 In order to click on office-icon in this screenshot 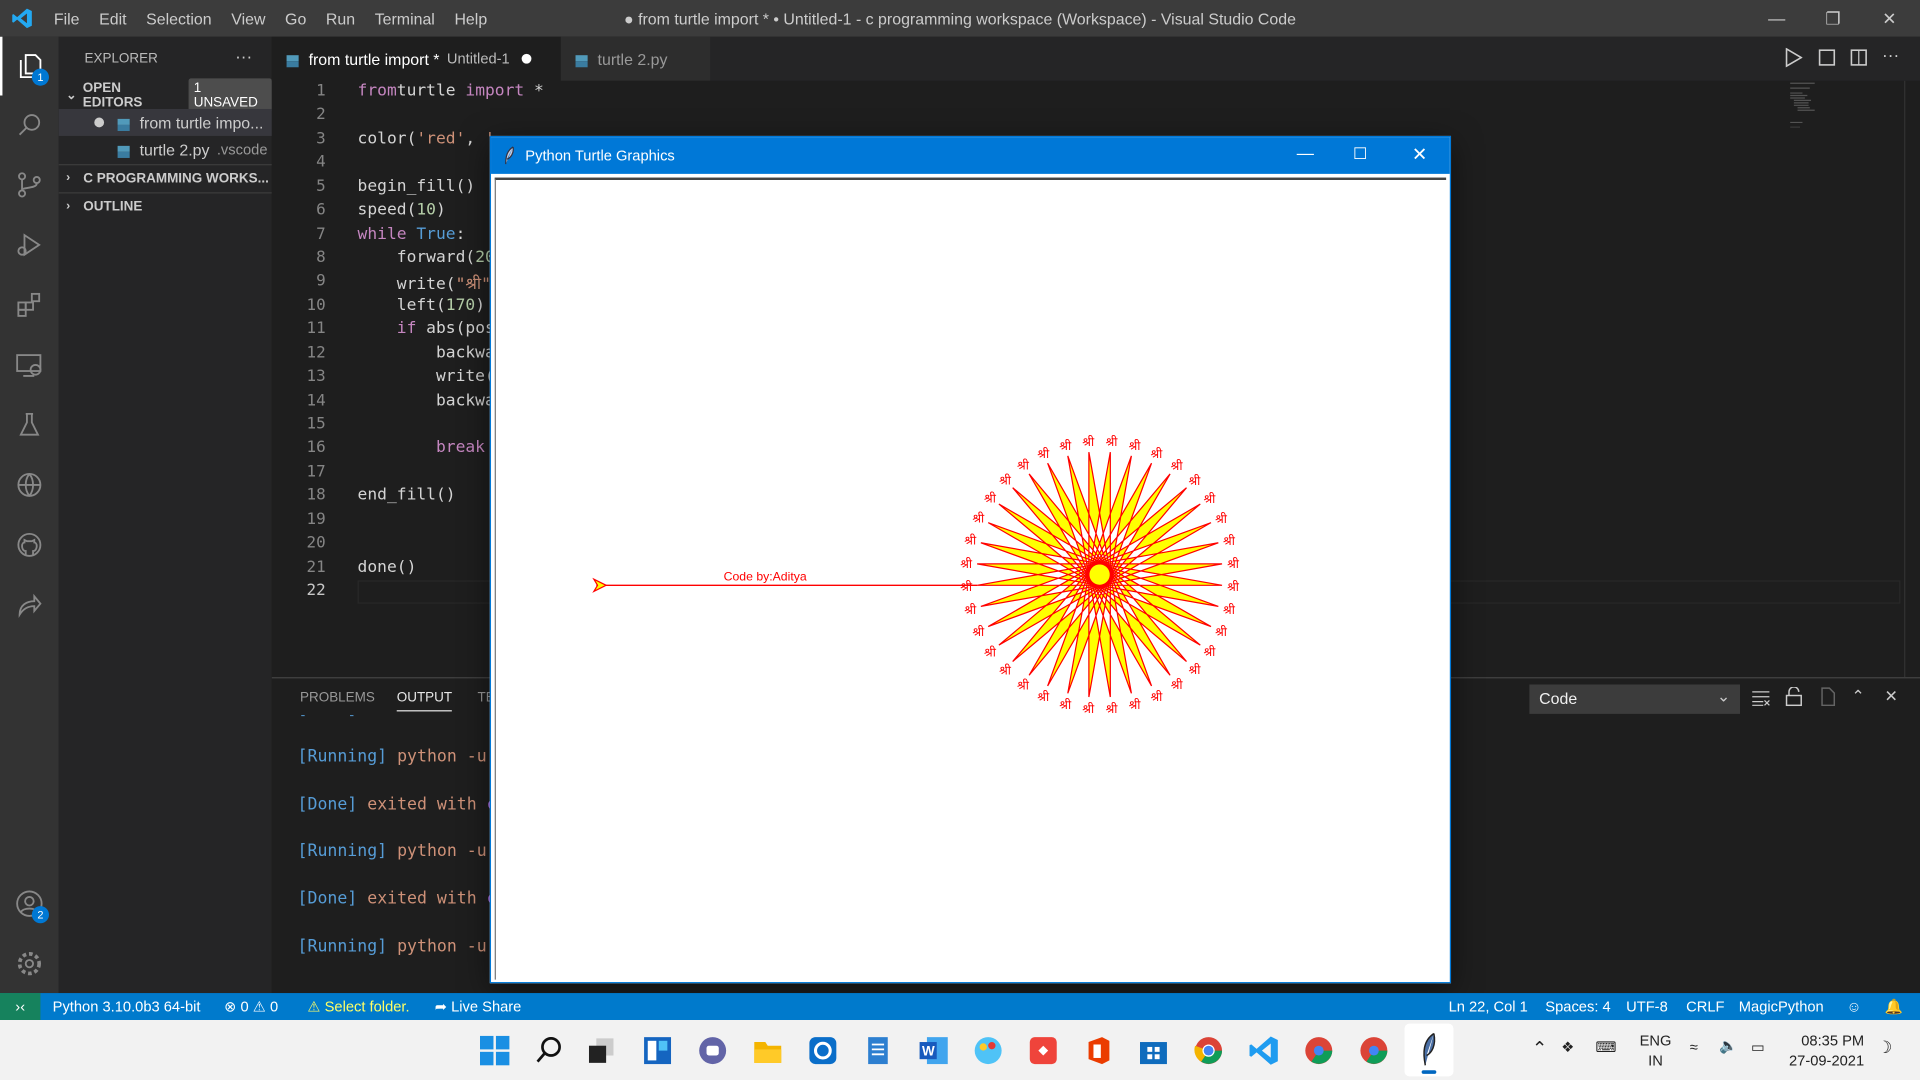, I will do `click(1098, 1051)`.